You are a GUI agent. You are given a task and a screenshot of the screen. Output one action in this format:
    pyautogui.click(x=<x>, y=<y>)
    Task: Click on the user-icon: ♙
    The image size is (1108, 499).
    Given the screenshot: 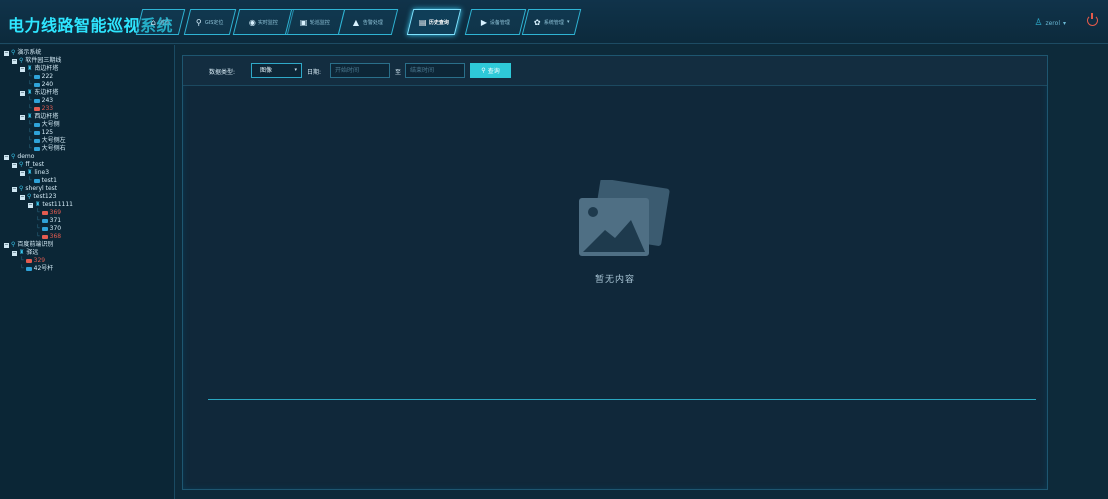 What is the action you would take?
    pyautogui.click(x=1038, y=23)
    